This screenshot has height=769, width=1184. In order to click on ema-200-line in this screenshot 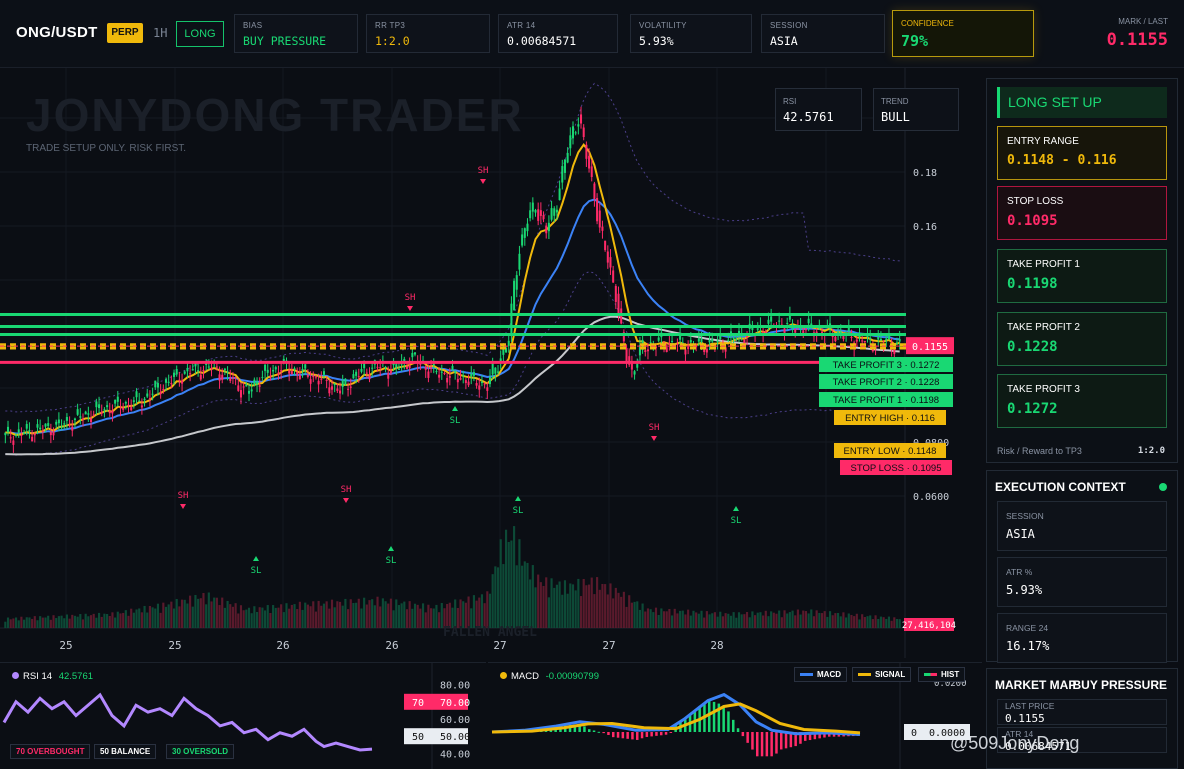, I will do `click(452, 385)`.